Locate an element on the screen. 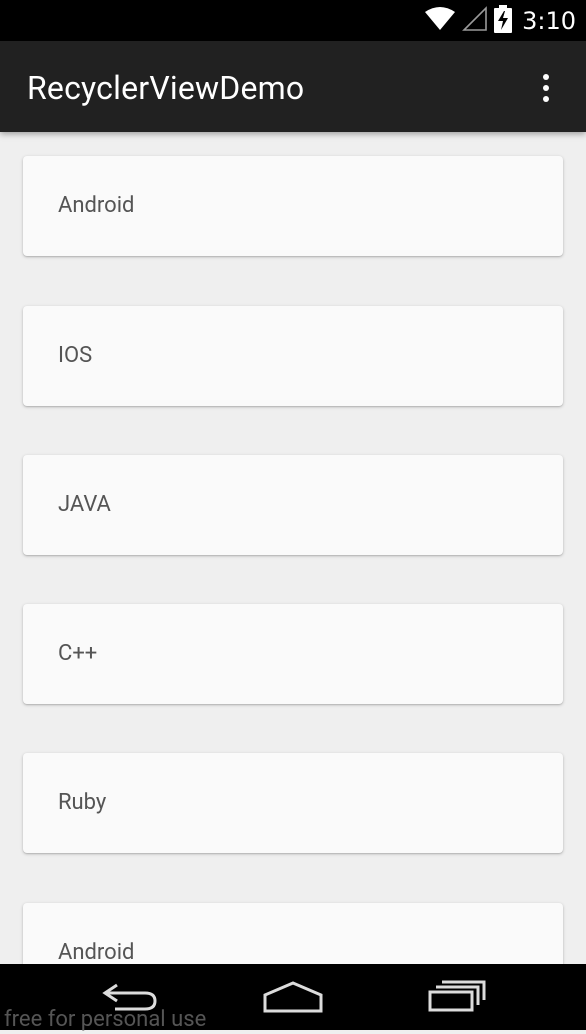 The width and height of the screenshot is (586, 1034). list-item: Ruby is located at coordinates (293, 803).